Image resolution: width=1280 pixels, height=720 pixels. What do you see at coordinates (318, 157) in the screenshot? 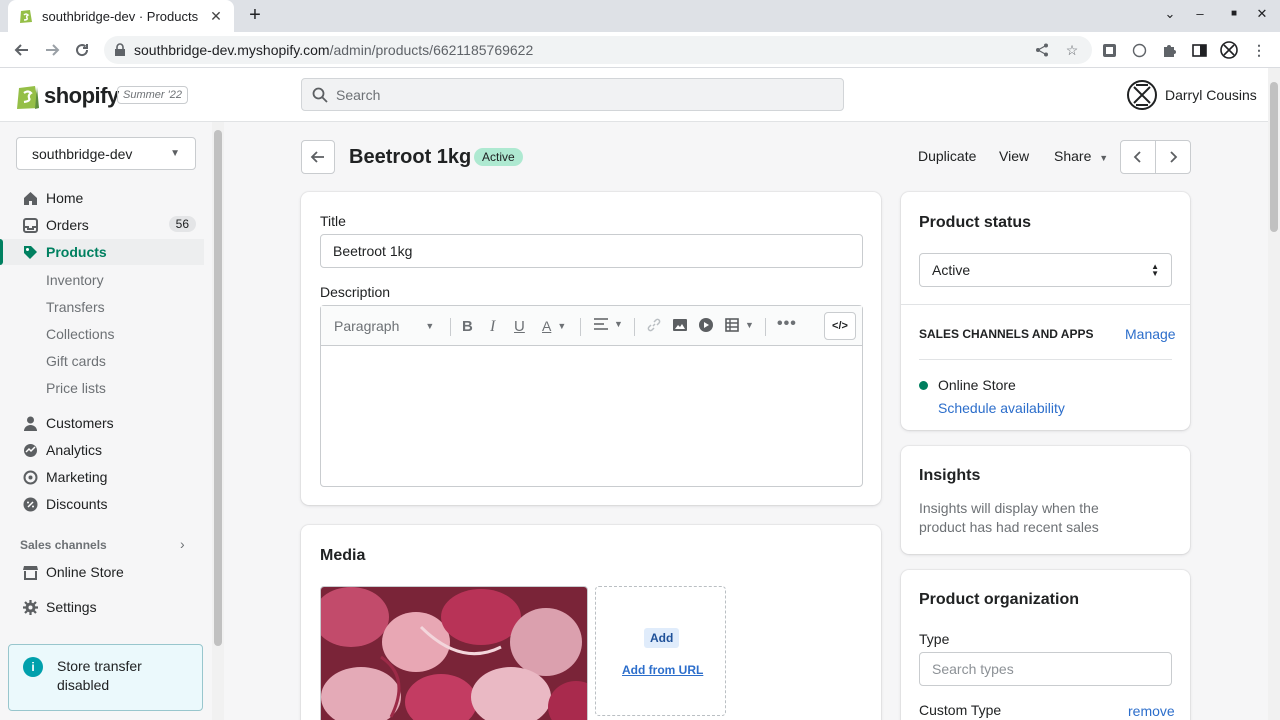
I see `back-button` at bounding box center [318, 157].